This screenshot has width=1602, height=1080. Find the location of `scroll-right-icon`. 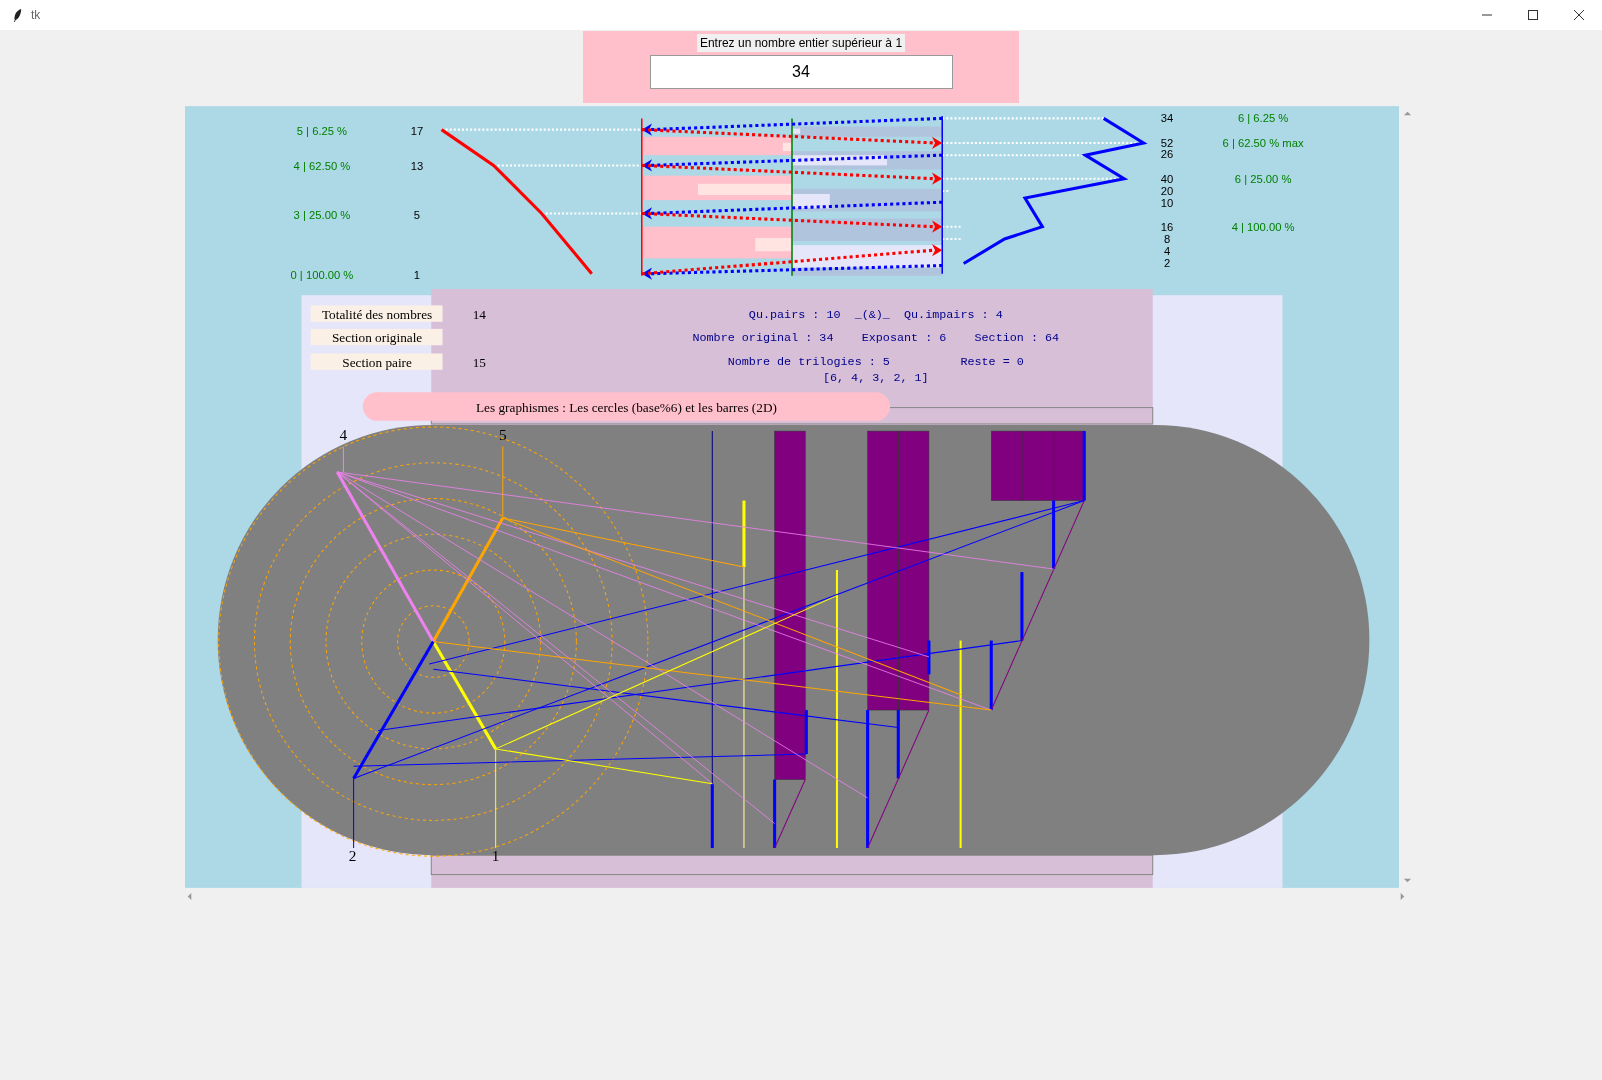

scroll-right-icon is located at coordinates (1402, 896).